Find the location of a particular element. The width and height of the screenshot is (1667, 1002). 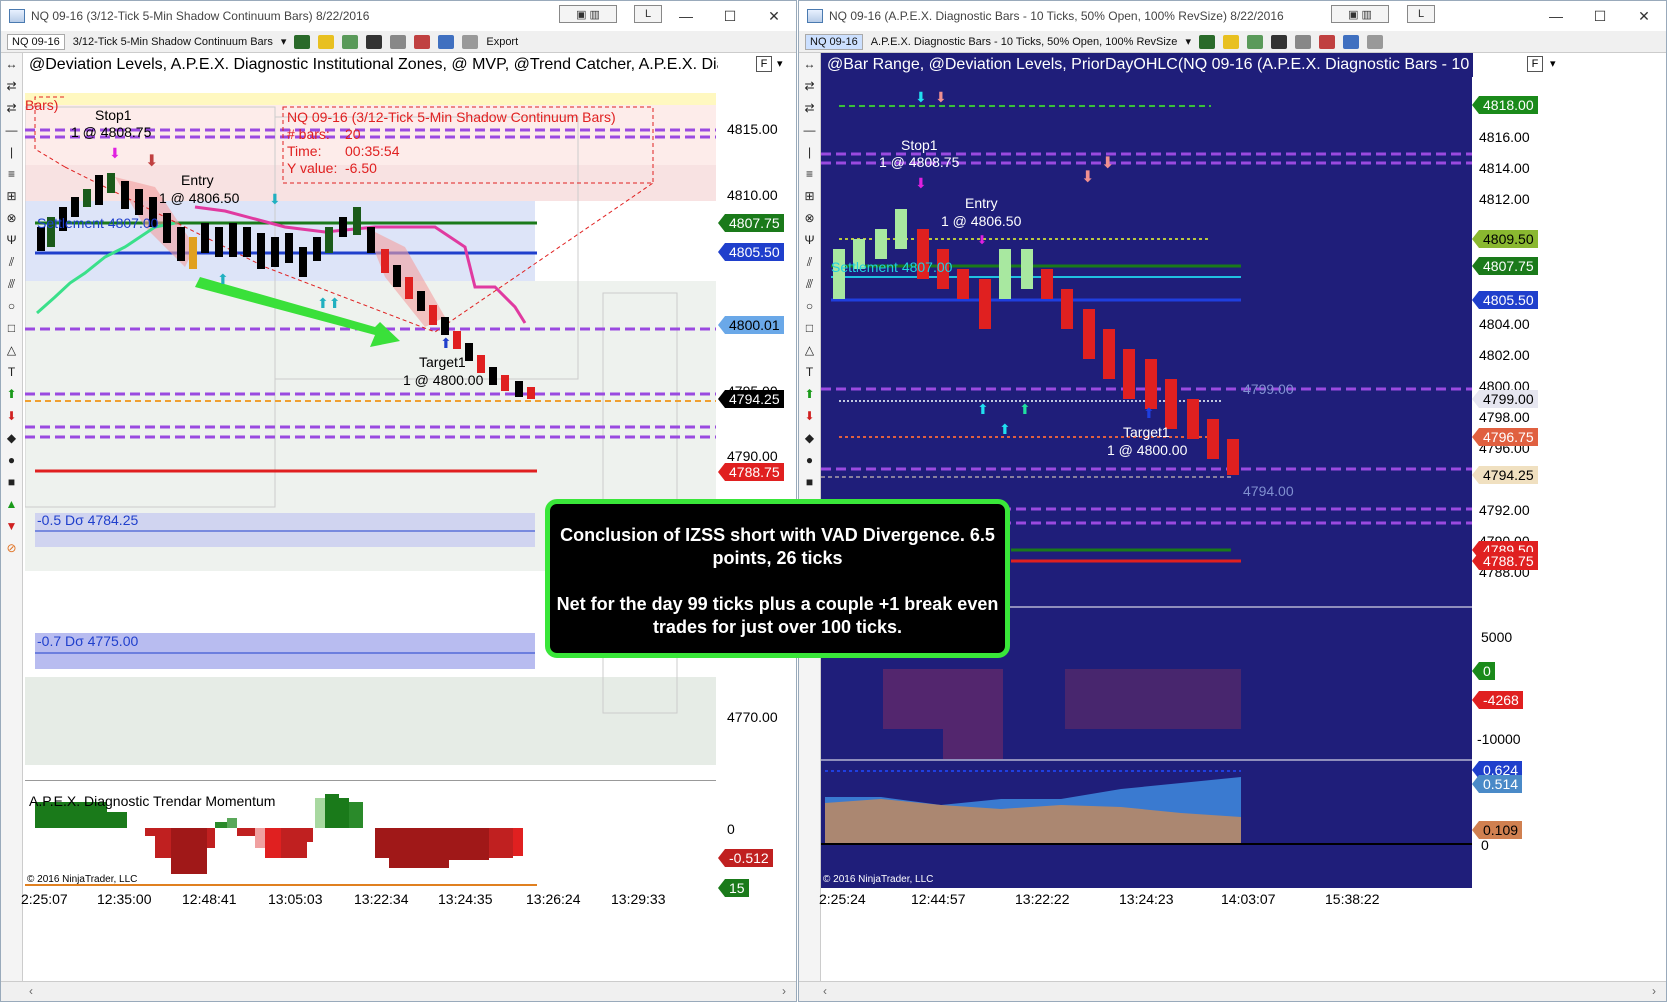

triangle-up-icon: ▲ is located at coordinates (11, 504).